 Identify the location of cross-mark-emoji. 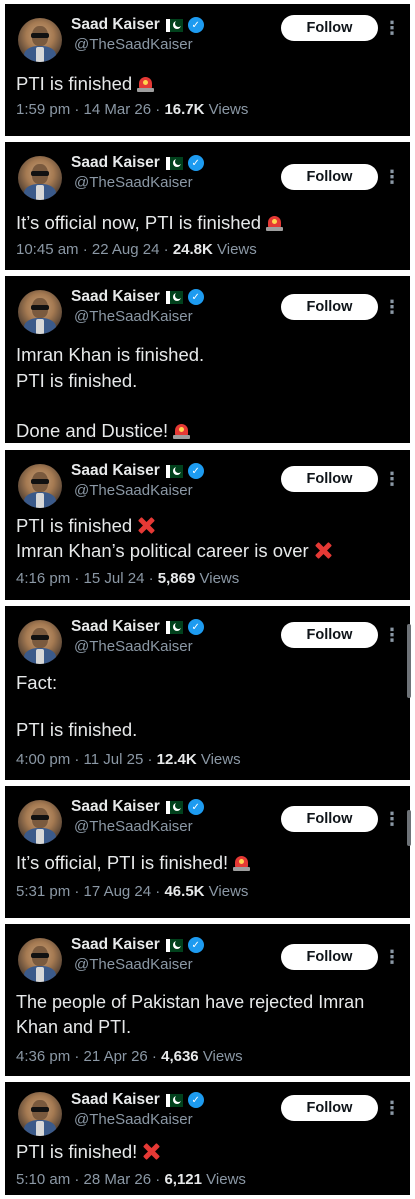
(146, 525).